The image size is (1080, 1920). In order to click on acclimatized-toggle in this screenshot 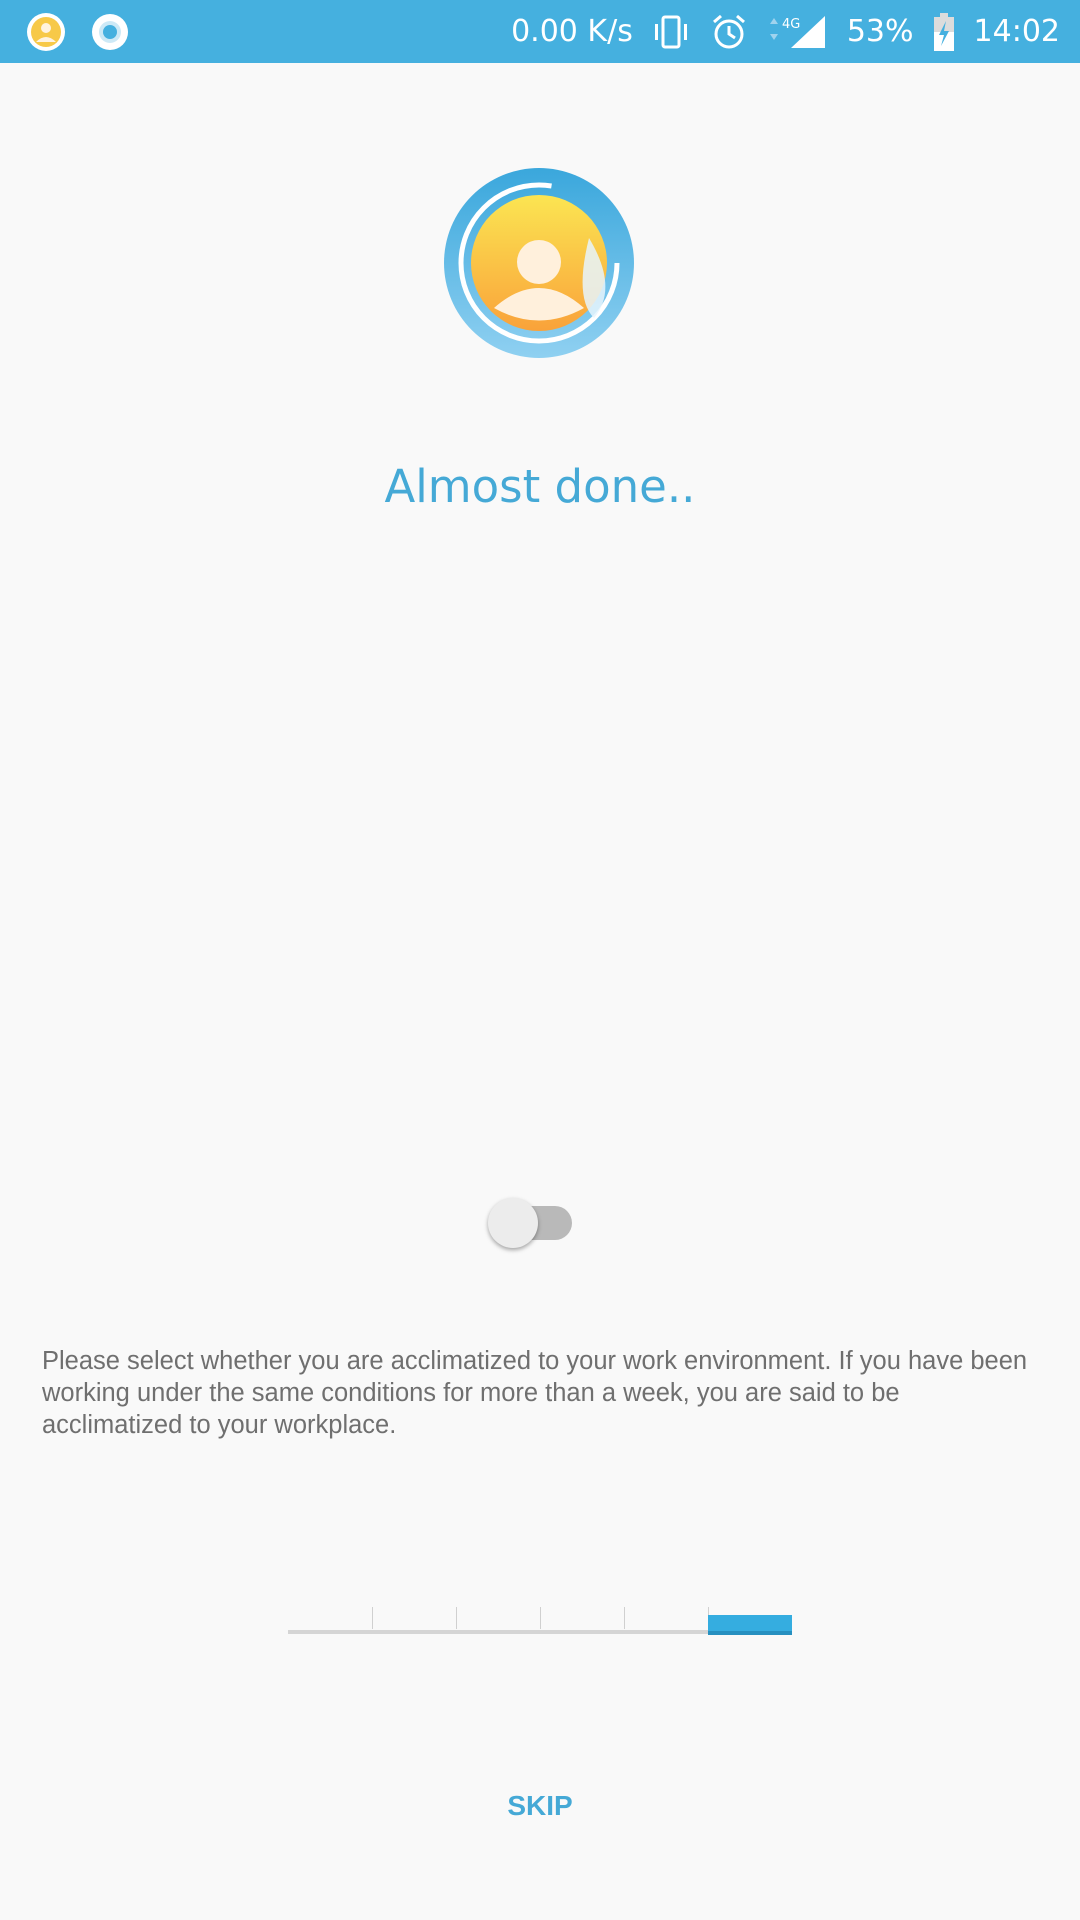, I will do `click(536, 1223)`.